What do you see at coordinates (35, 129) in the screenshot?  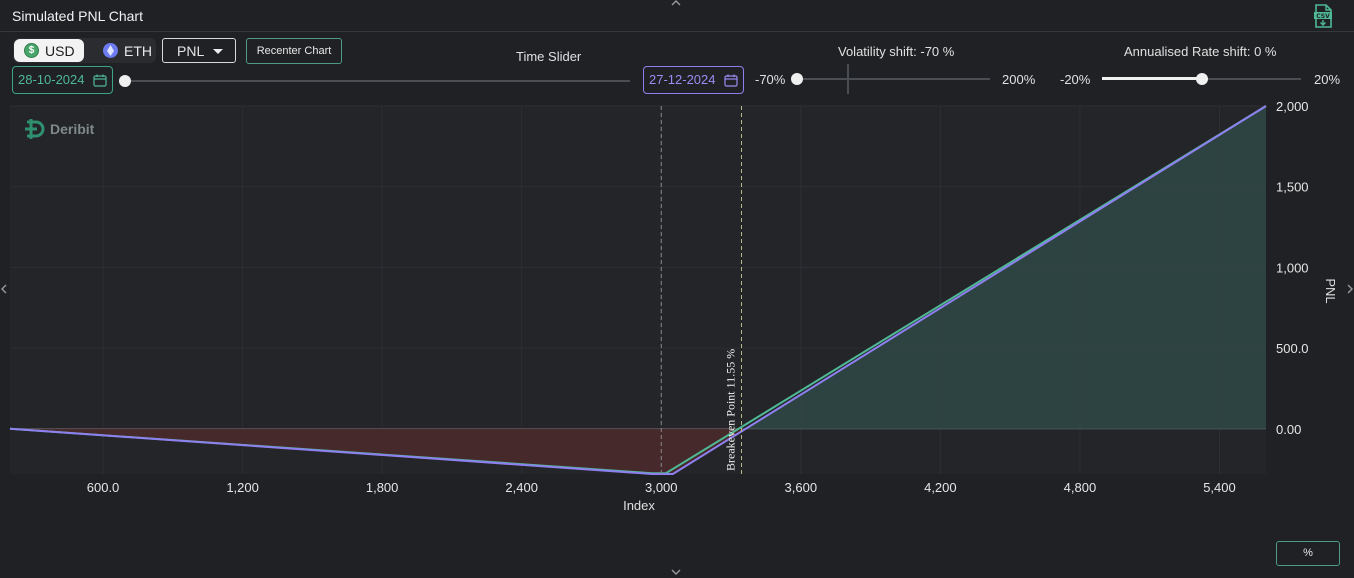 I see `deribit-logo-icon` at bounding box center [35, 129].